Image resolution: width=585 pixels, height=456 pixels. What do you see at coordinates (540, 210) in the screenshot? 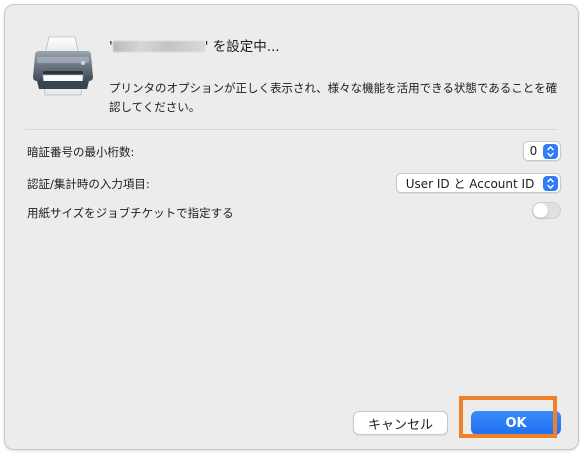
I see `toggle-knob` at bounding box center [540, 210].